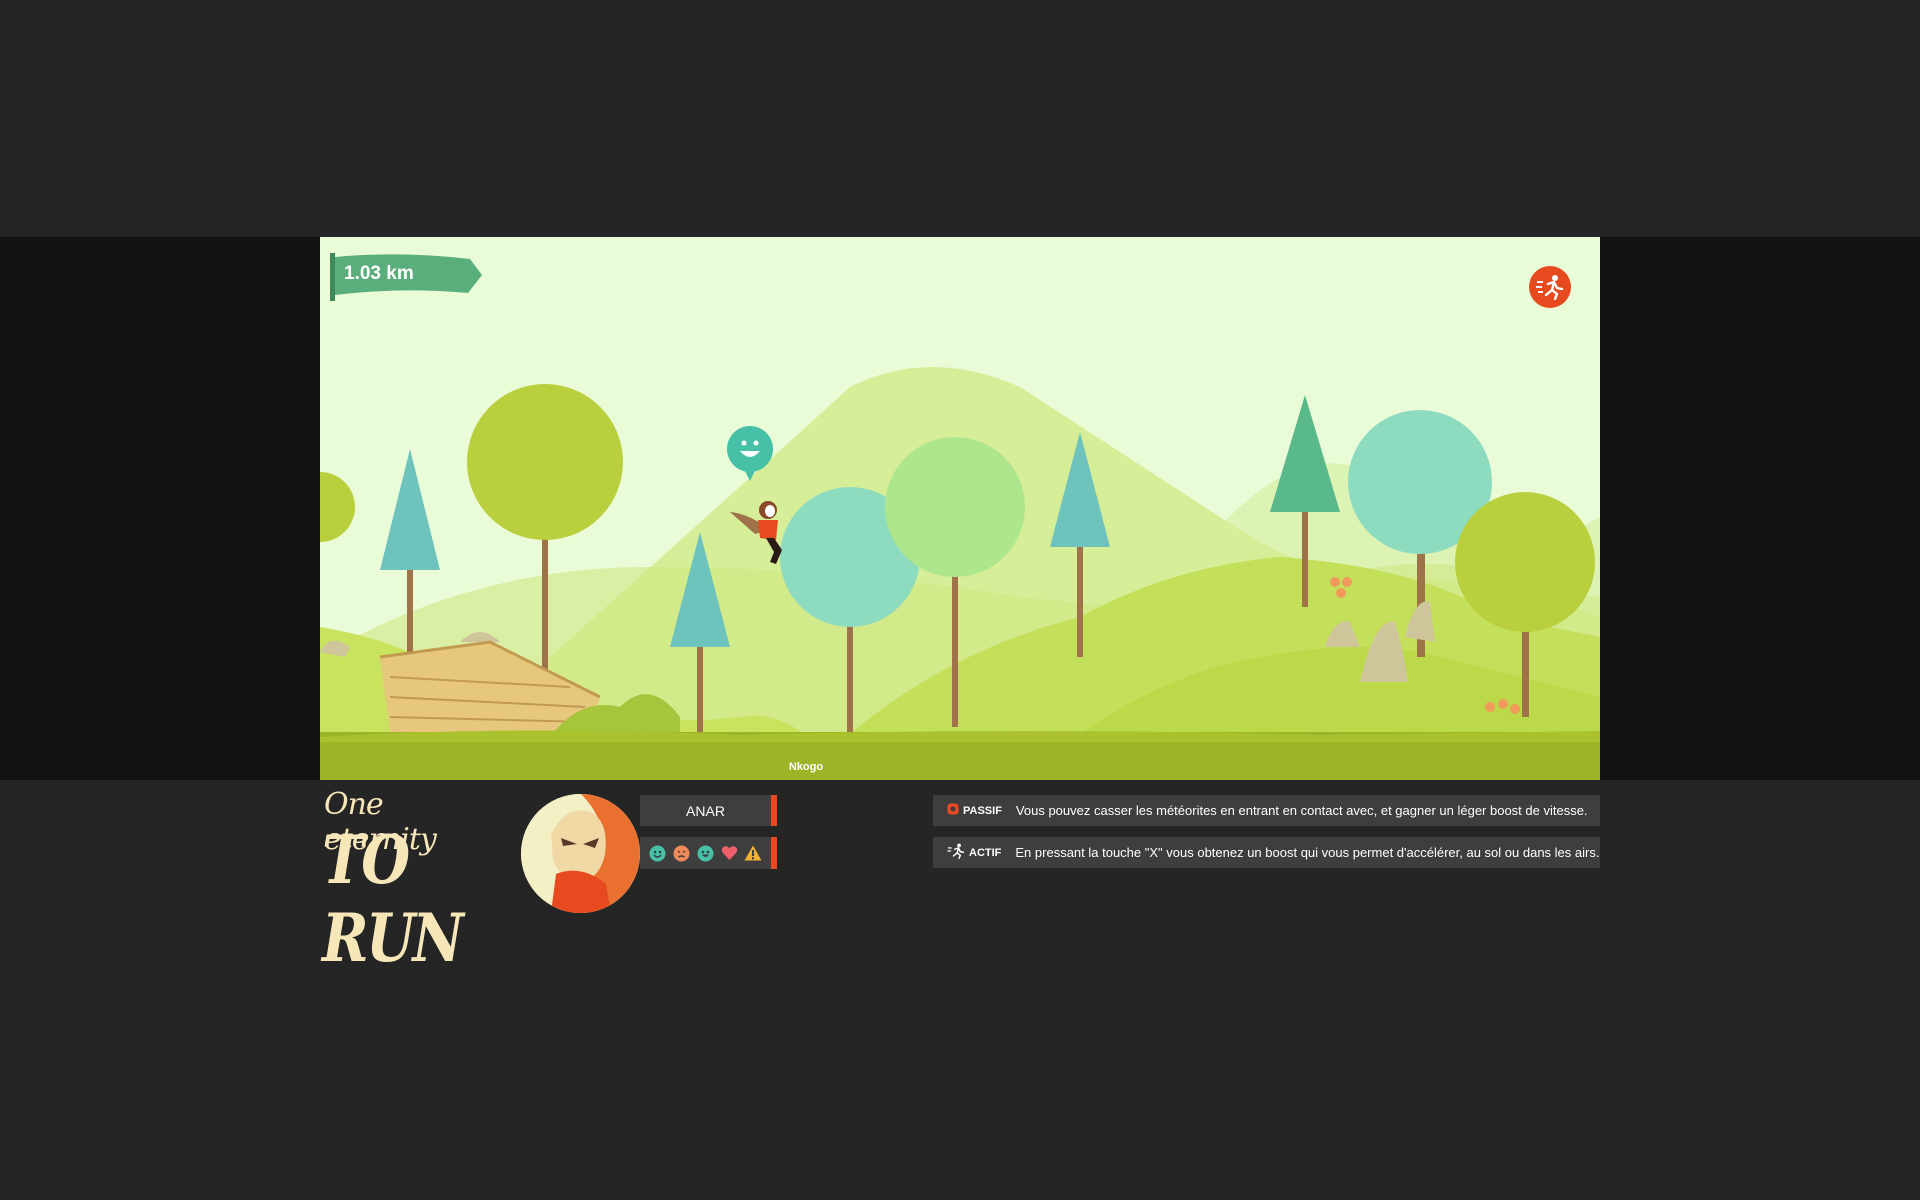 This screenshot has width=1920, height=1200. I want to click on sprint-button, so click(1550, 287).